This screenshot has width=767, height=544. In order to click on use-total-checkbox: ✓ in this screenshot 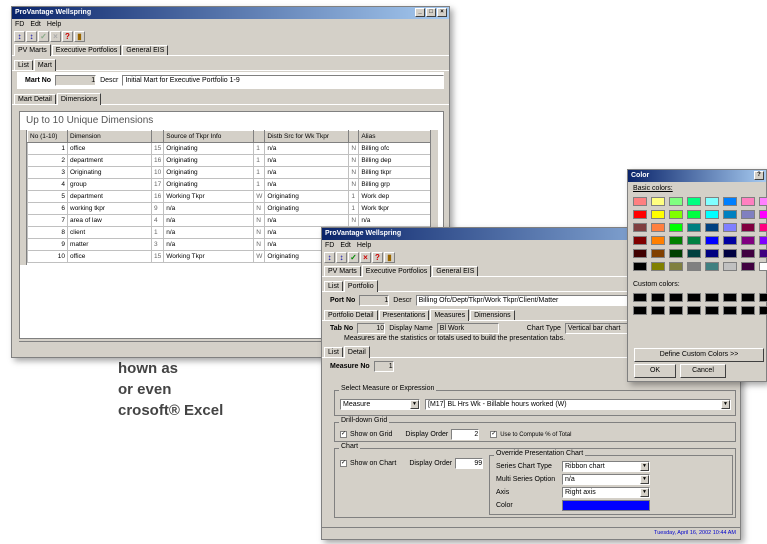, I will do `click(494, 434)`.